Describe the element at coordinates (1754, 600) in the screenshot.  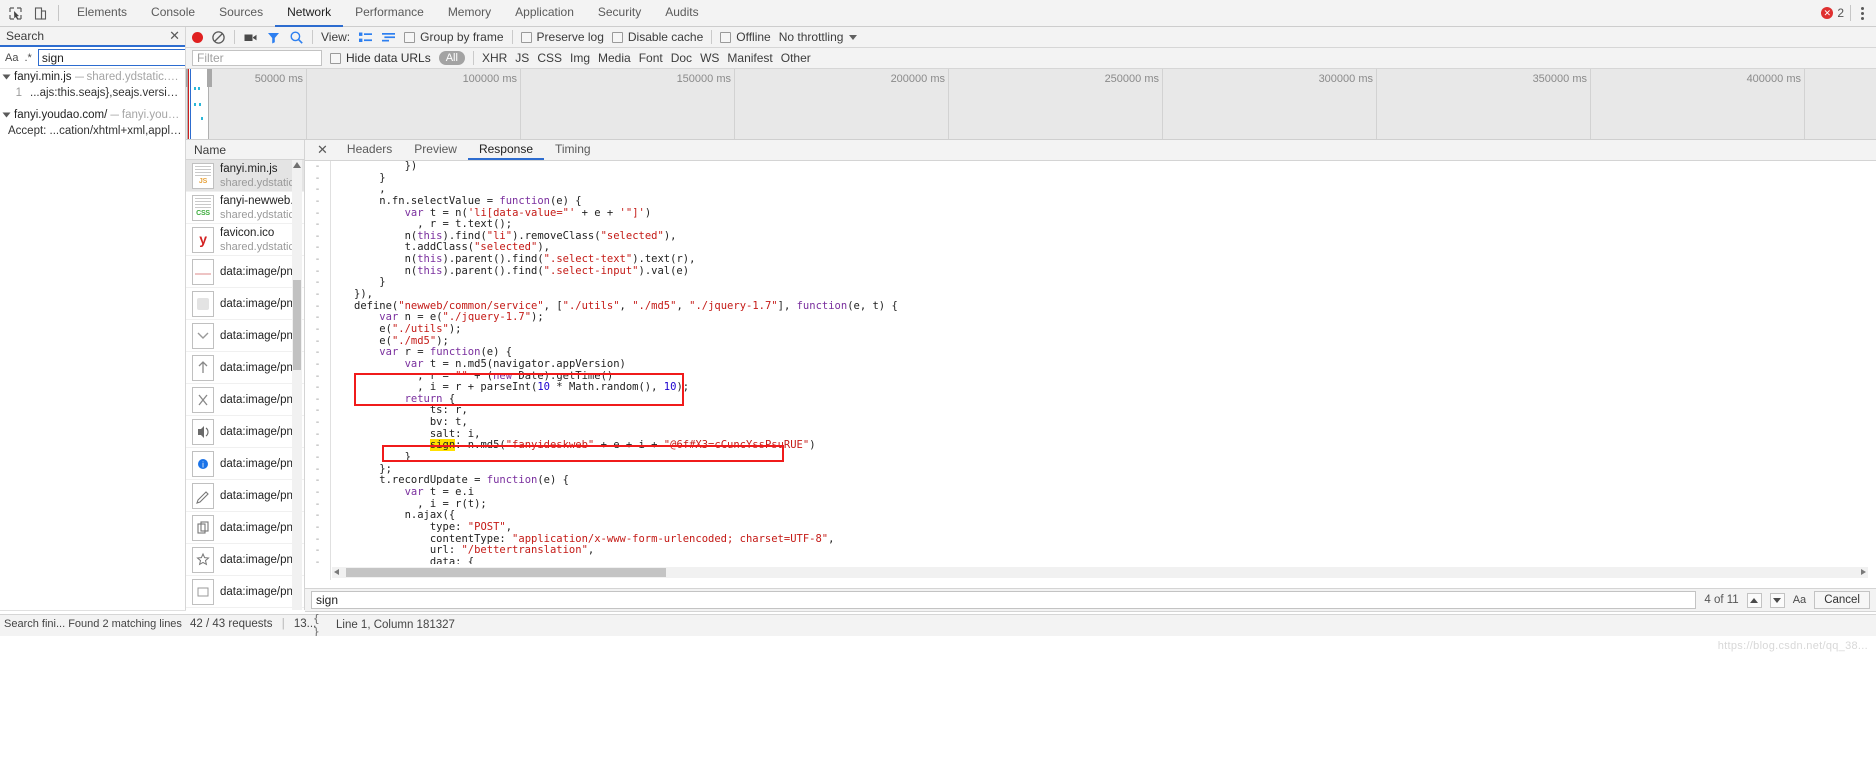
I see `chevron-up-icon` at that location.